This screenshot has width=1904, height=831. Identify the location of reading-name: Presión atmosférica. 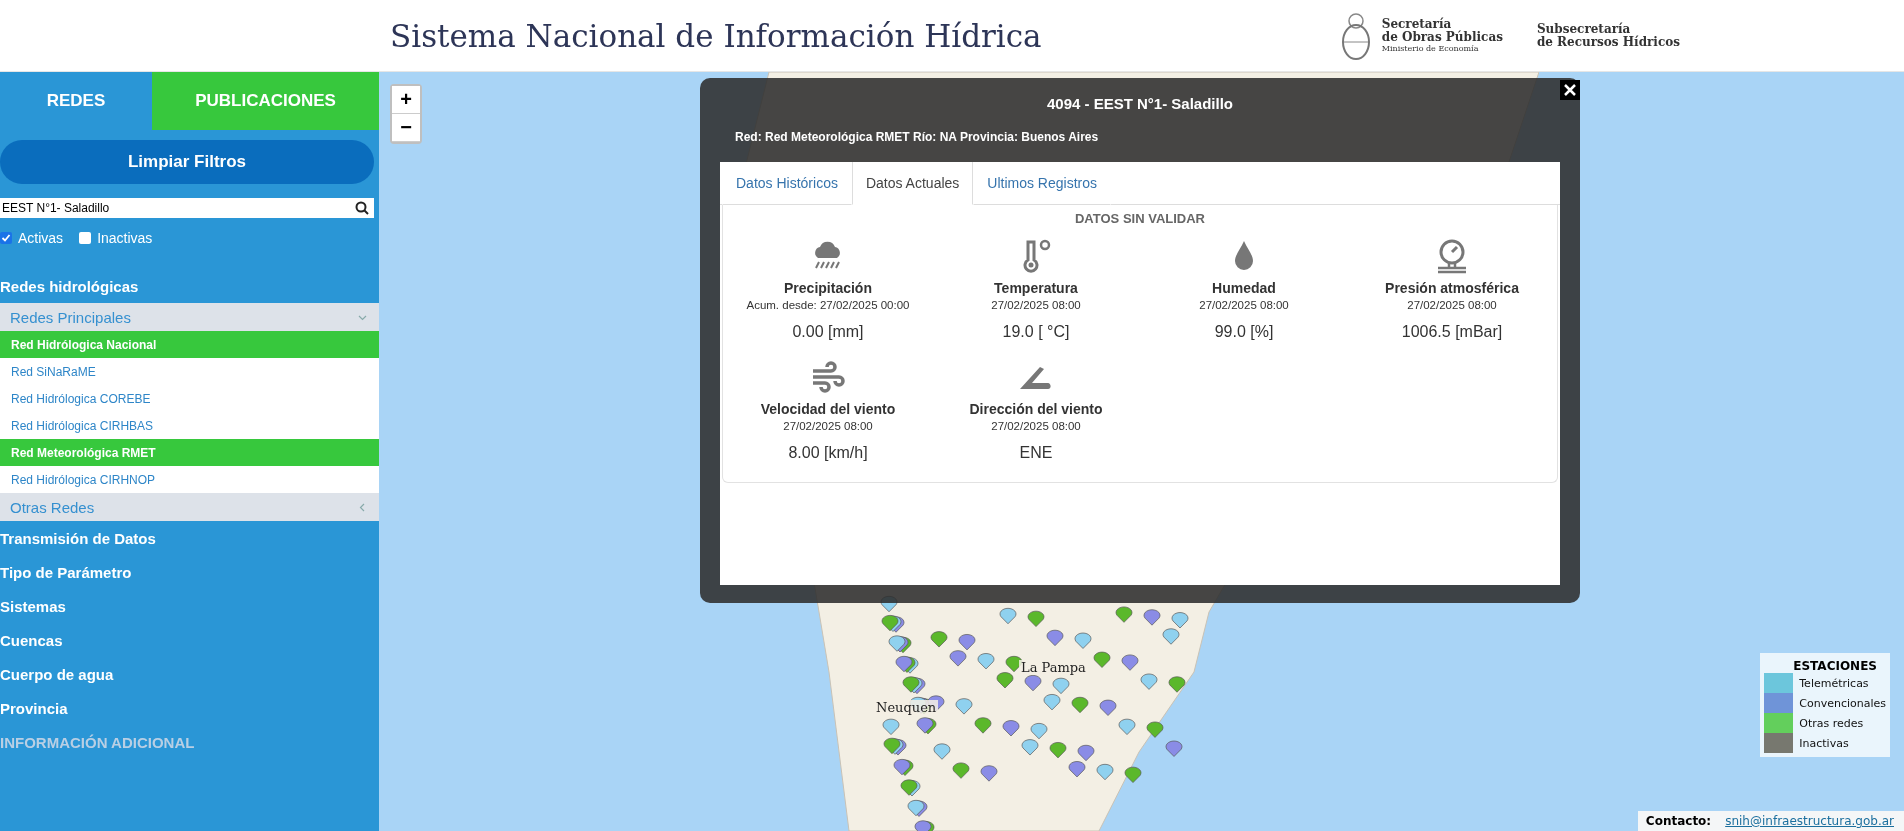
(1452, 288).